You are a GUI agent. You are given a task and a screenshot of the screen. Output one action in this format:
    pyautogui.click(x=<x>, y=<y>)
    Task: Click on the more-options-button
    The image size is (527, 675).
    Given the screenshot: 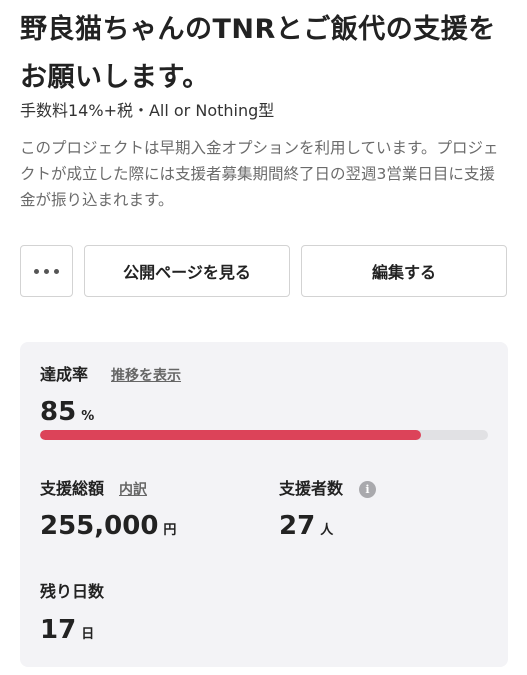 What is the action you would take?
    pyautogui.click(x=46, y=271)
    